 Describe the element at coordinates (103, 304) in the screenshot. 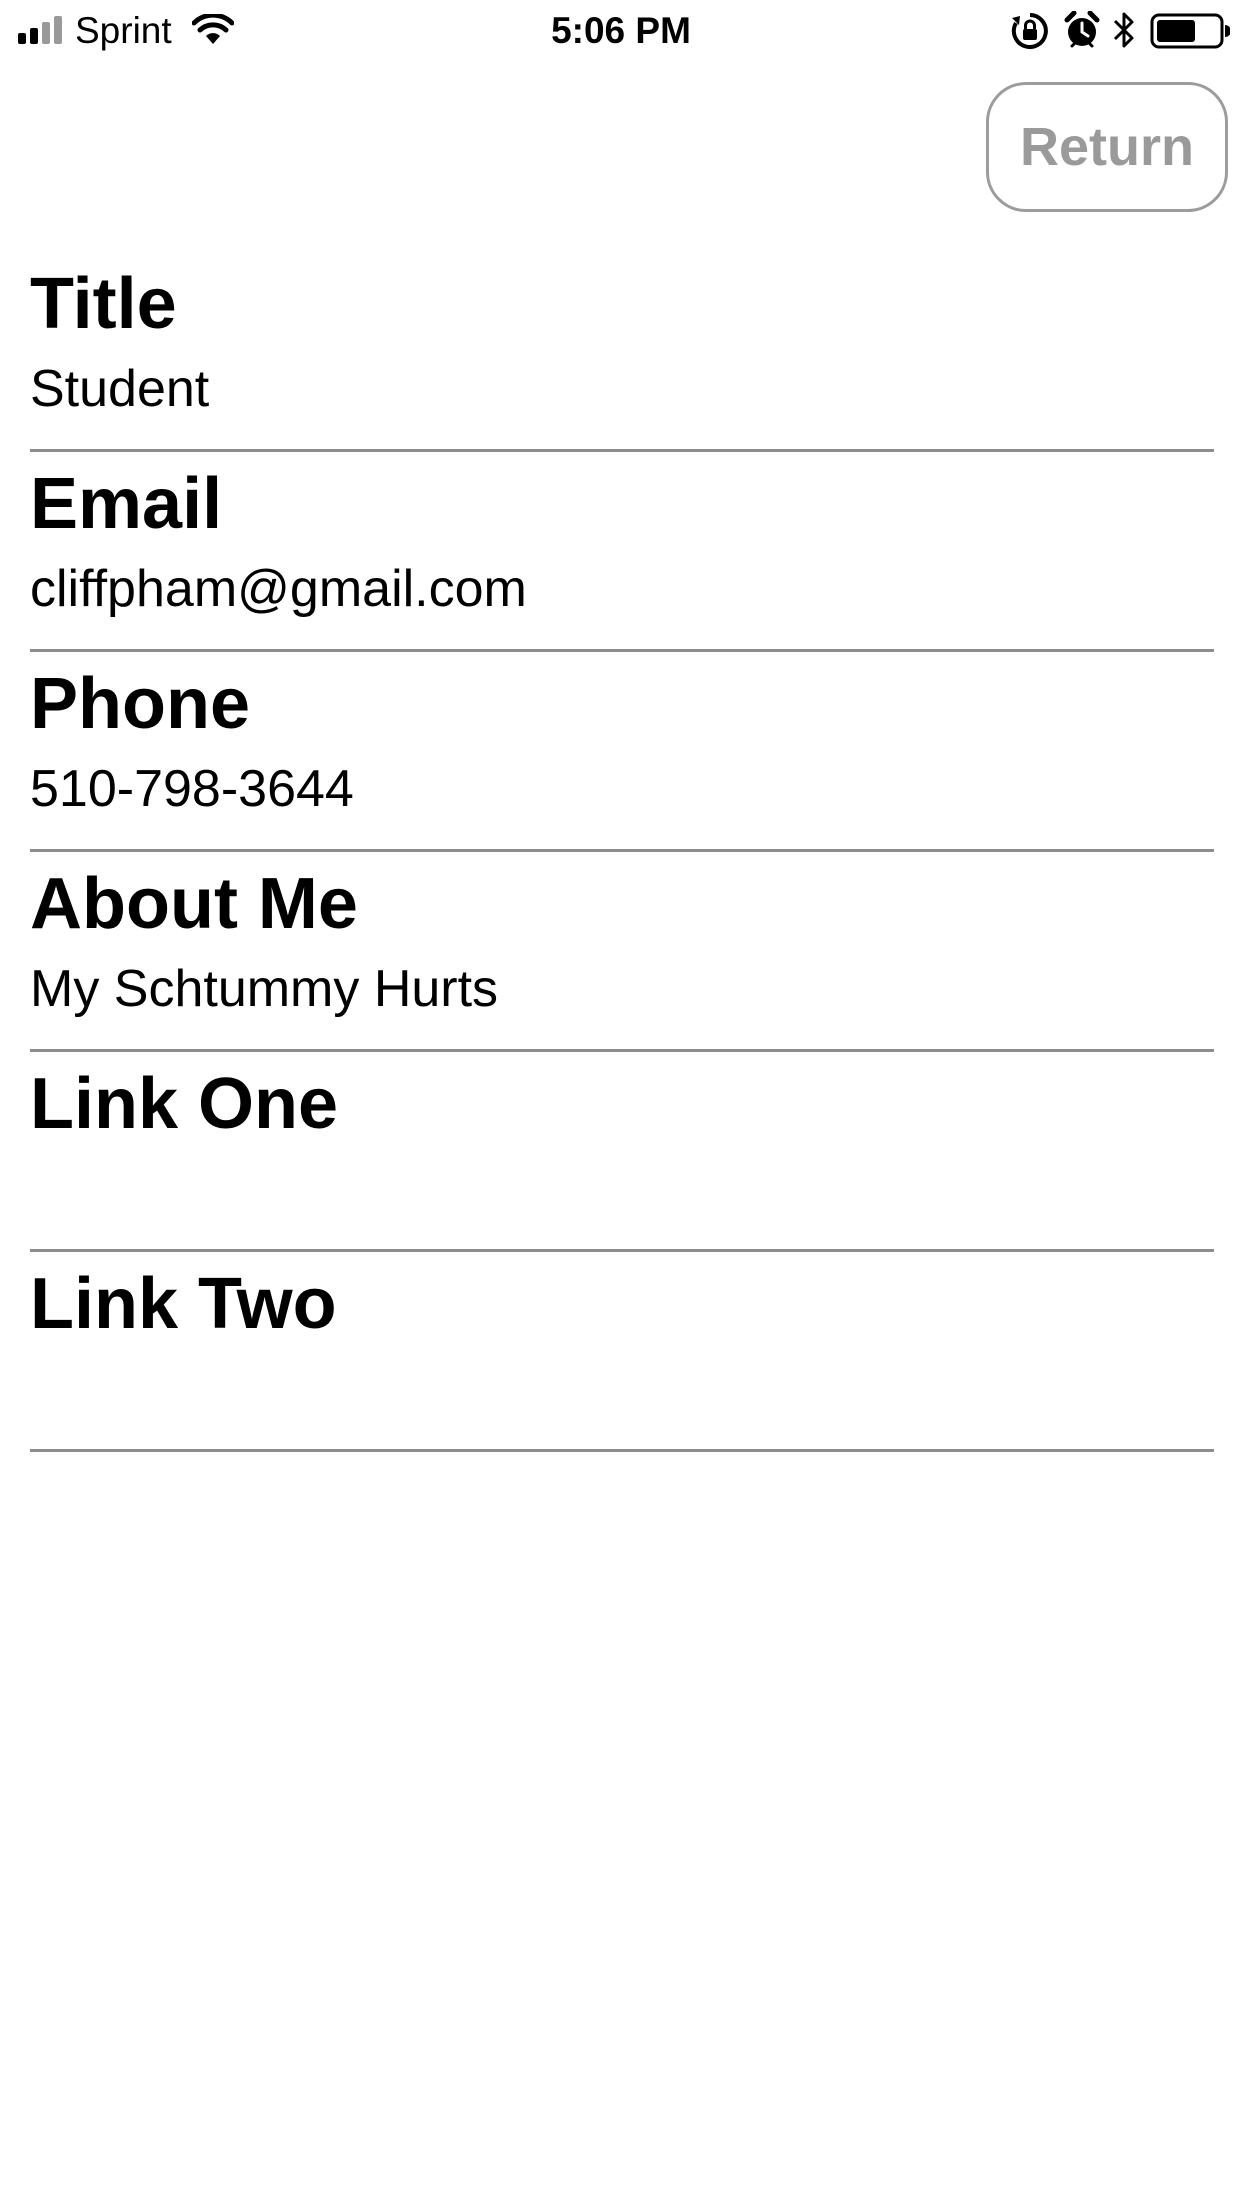

I see `field-label: Title` at that location.